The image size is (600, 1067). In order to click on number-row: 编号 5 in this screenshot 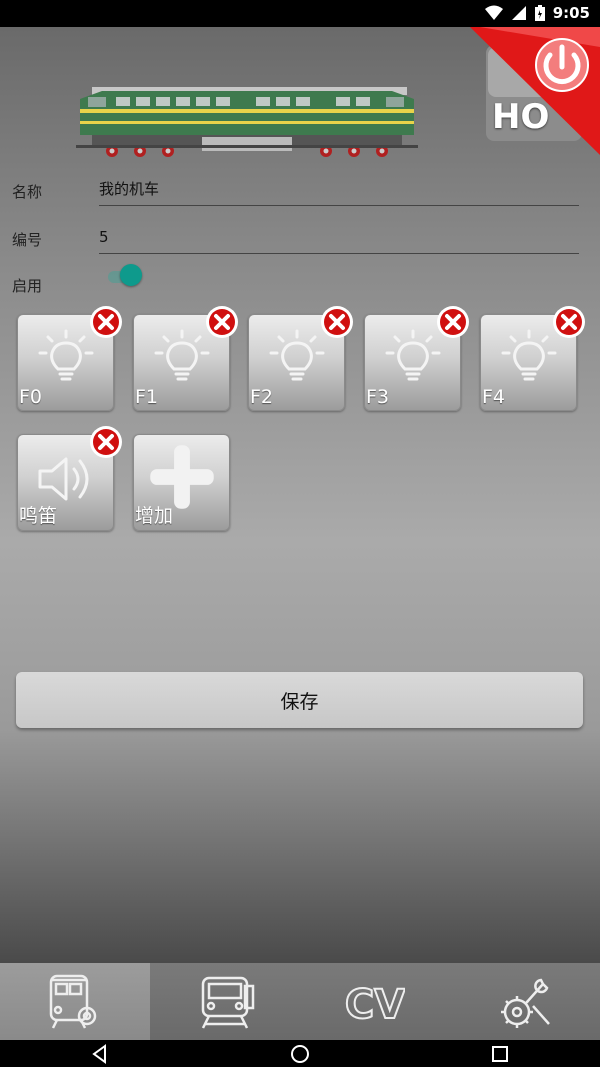, I will do `click(297, 241)`.